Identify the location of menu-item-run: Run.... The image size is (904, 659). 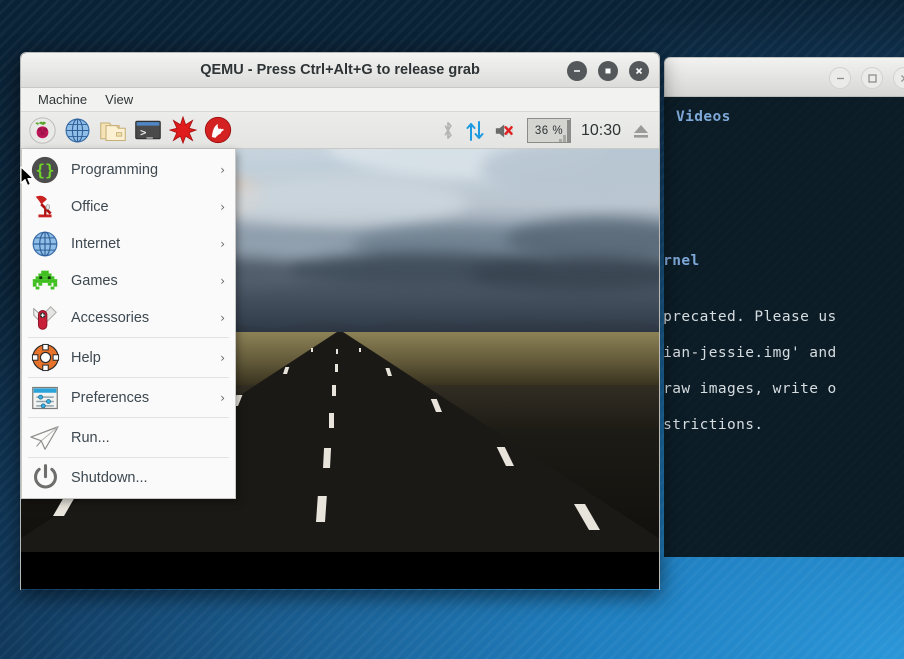
(128, 437).